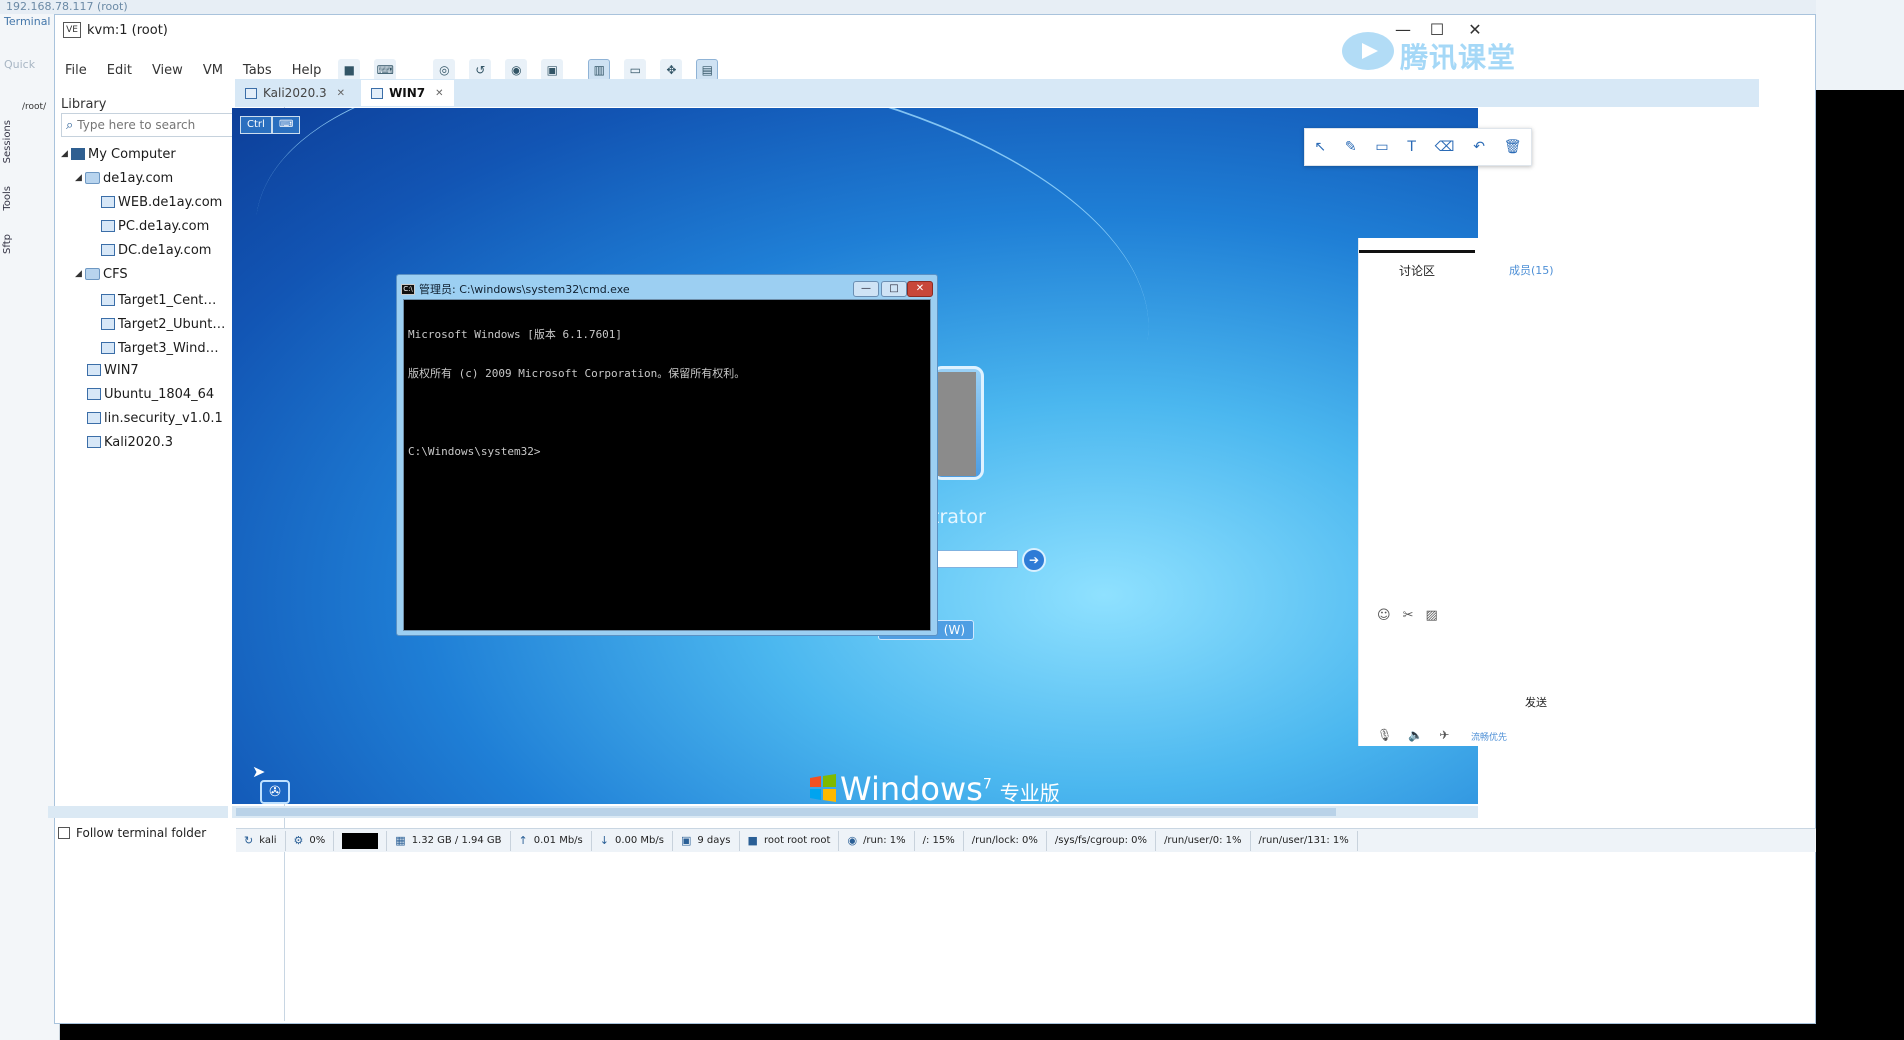 The height and width of the screenshot is (1040, 1904). Describe the element at coordinates (407, 93) in the screenshot. I see `tab-win7: WIN7 ✕` at that location.